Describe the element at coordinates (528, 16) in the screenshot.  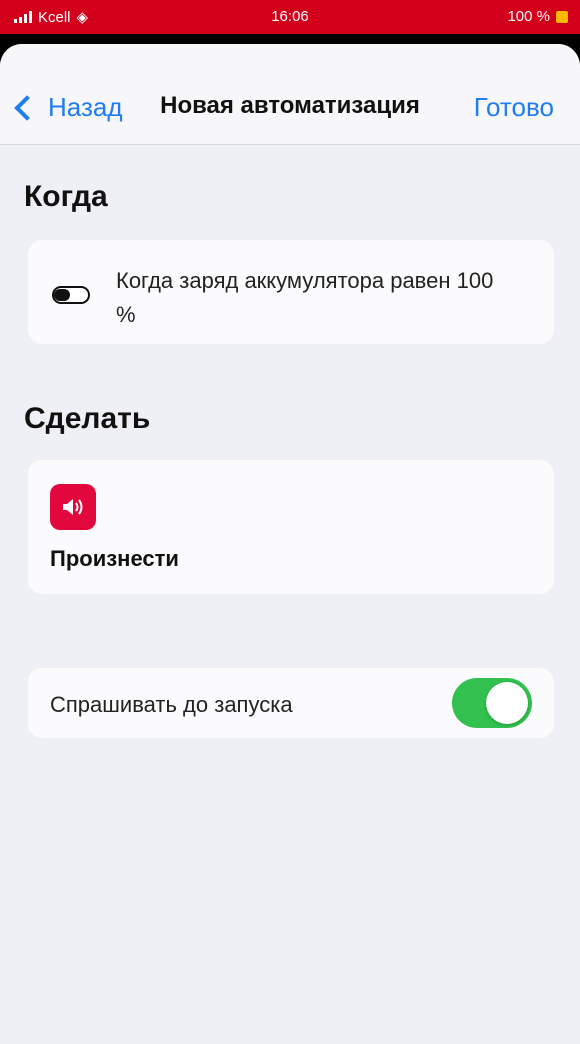
I see `battery-percent: 100 %` at that location.